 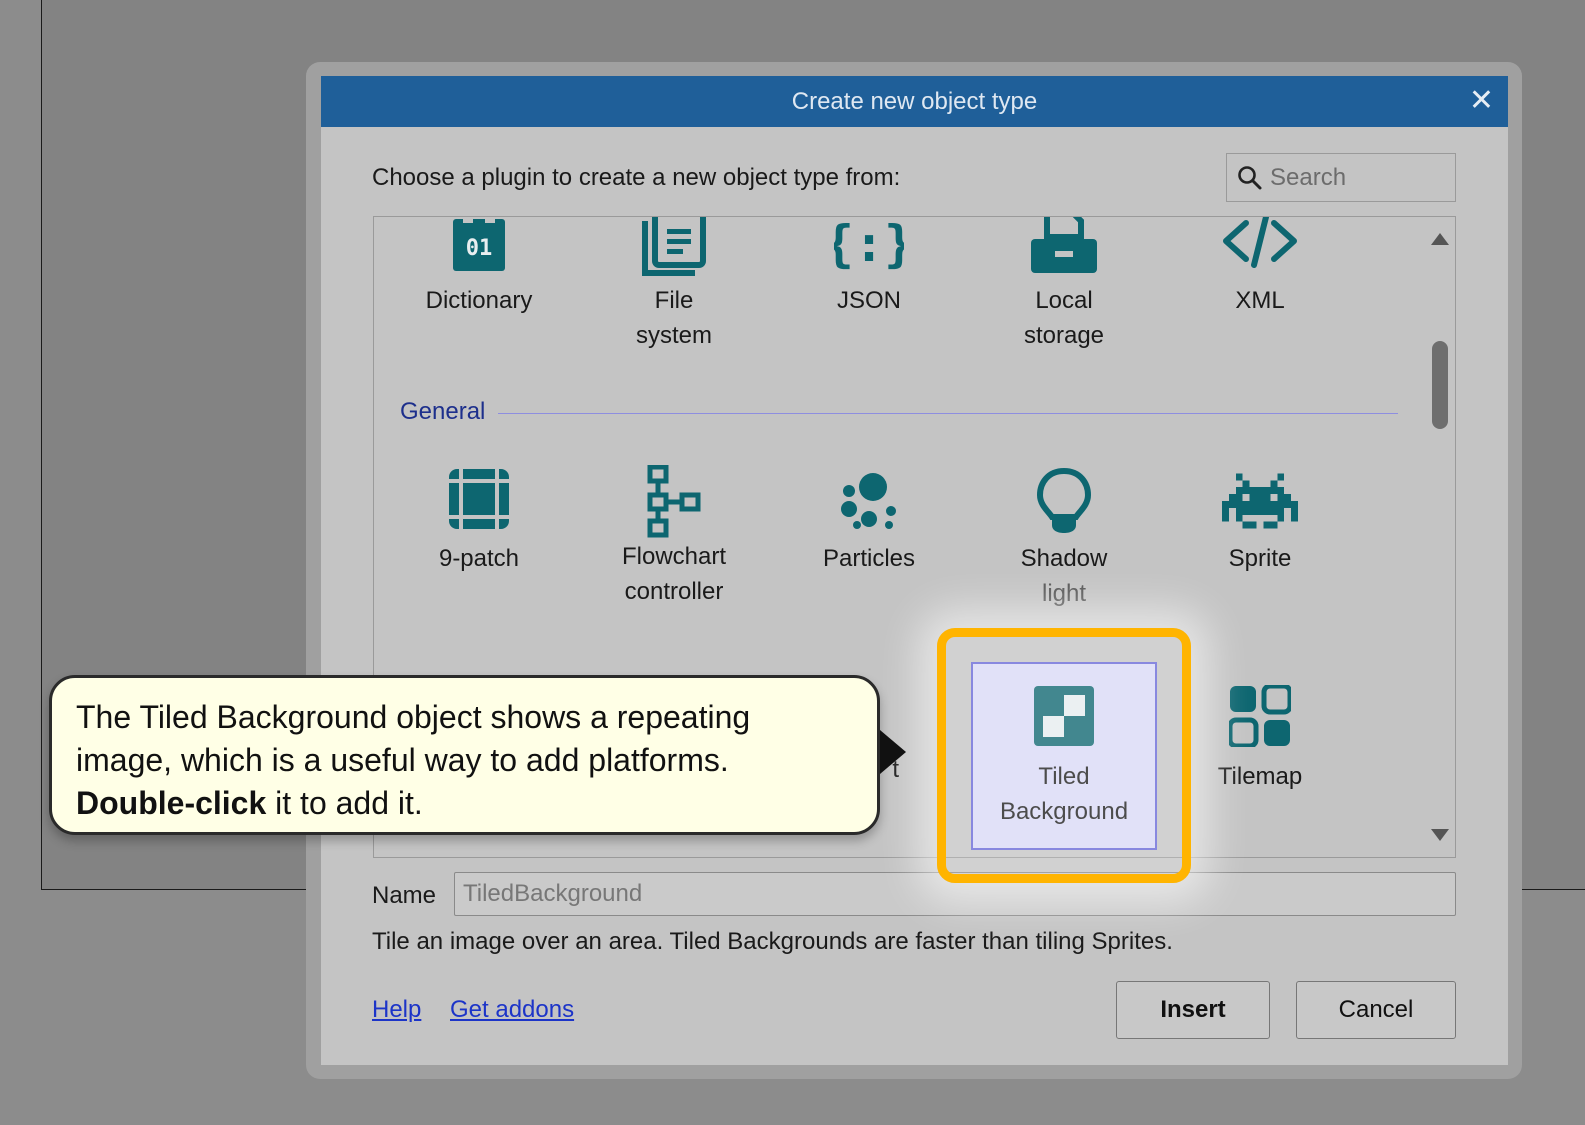 What do you see at coordinates (674, 556) in the screenshot?
I see `plugin-label: Flowchart` at bounding box center [674, 556].